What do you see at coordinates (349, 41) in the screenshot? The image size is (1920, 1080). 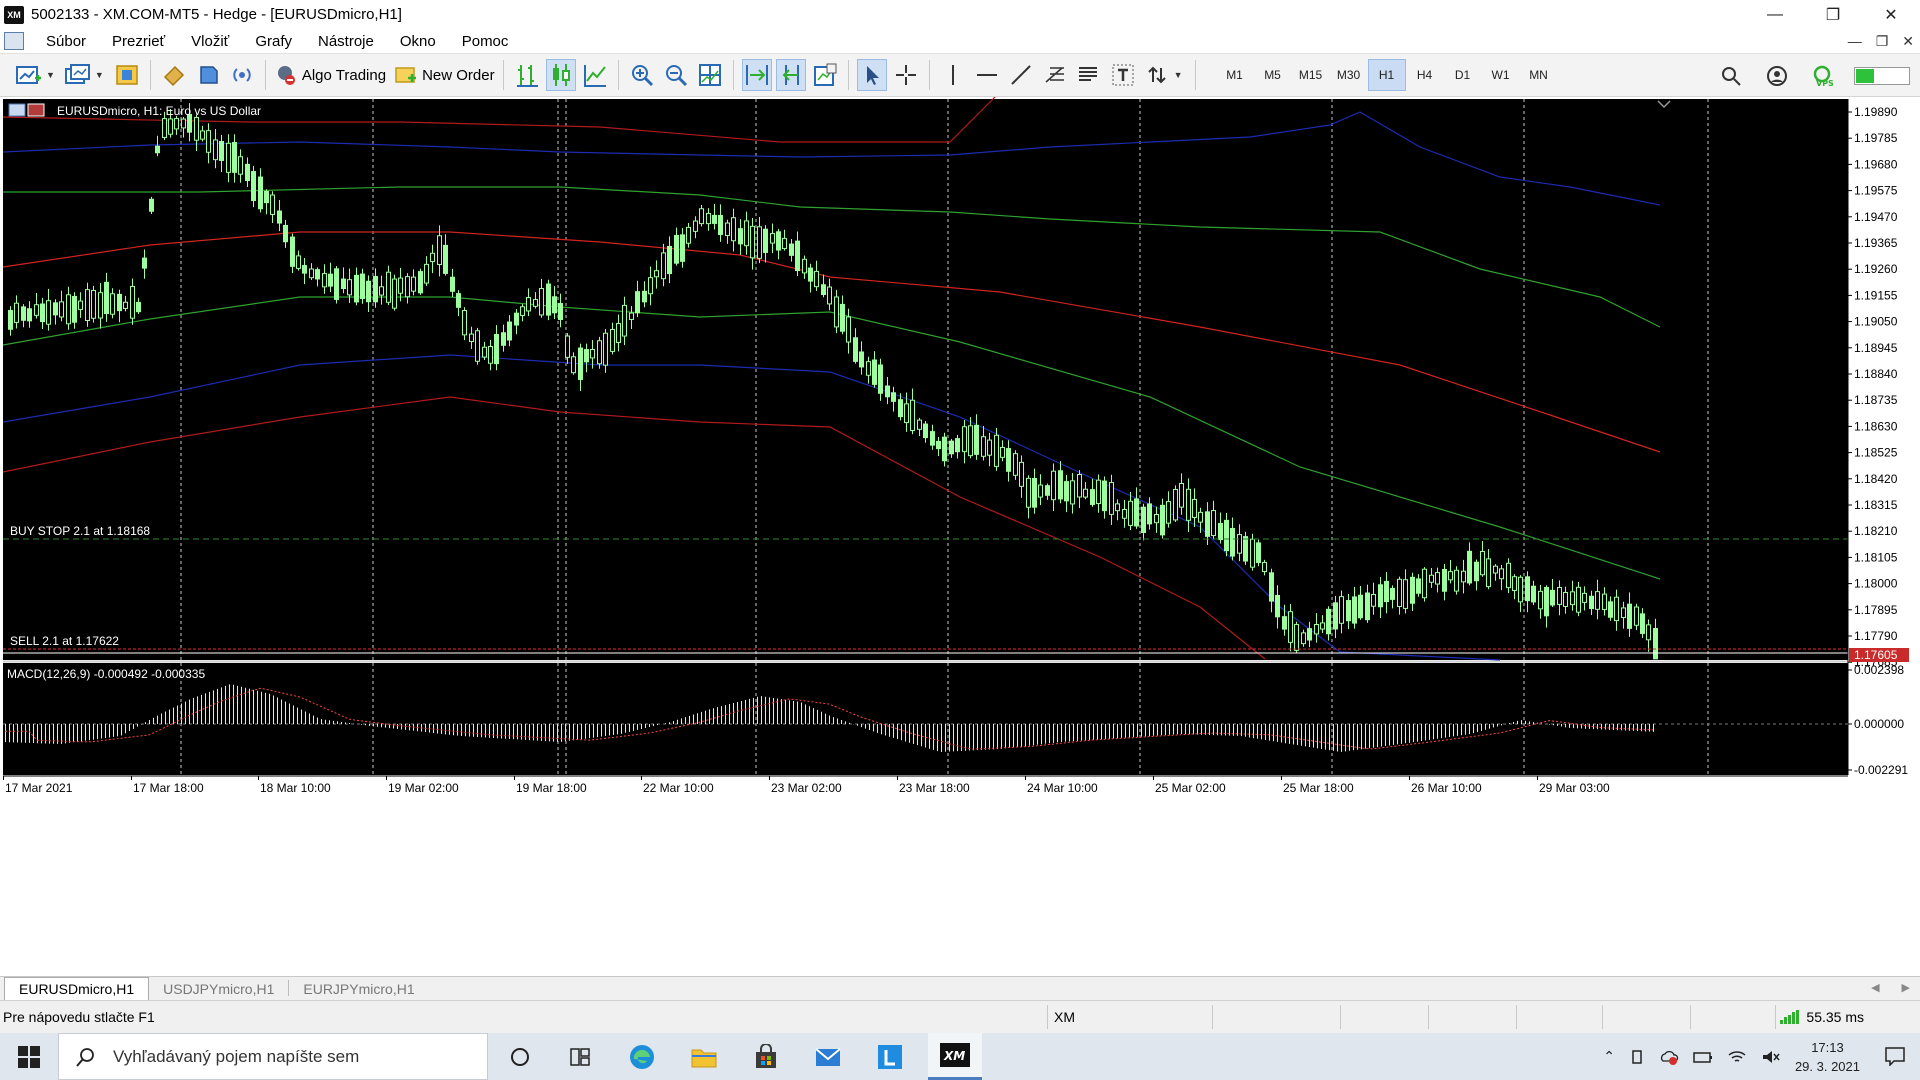 I see `menu-nastroje: Nástroje` at bounding box center [349, 41].